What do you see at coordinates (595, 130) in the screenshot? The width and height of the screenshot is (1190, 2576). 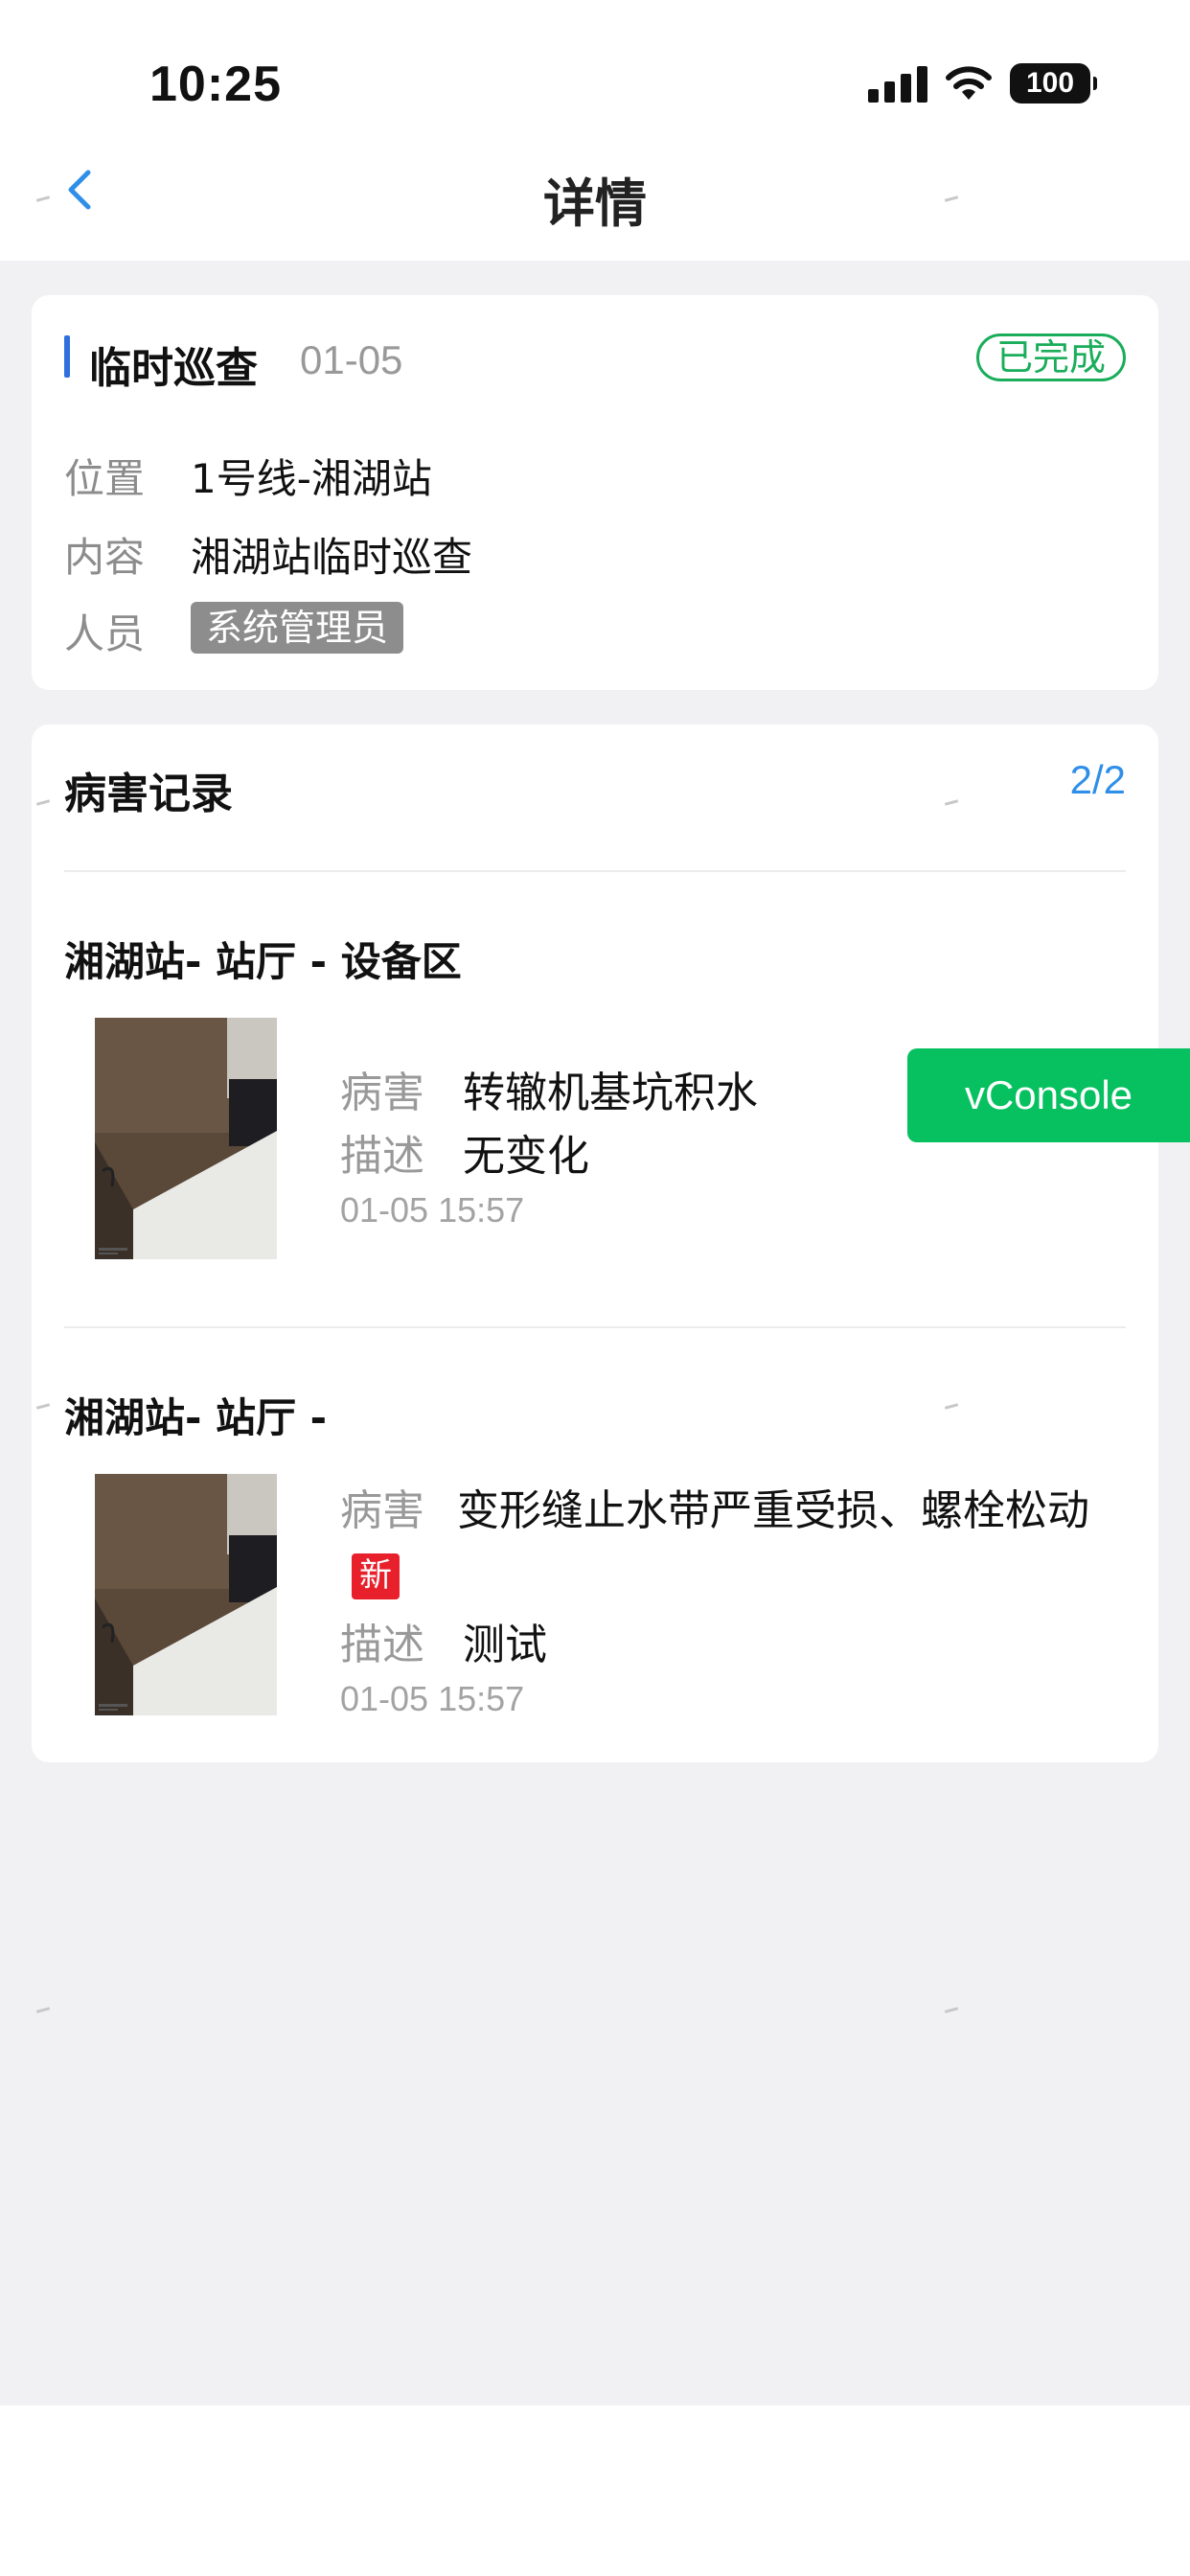 I see `top-bar: 10:25 100 详情` at bounding box center [595, 130].